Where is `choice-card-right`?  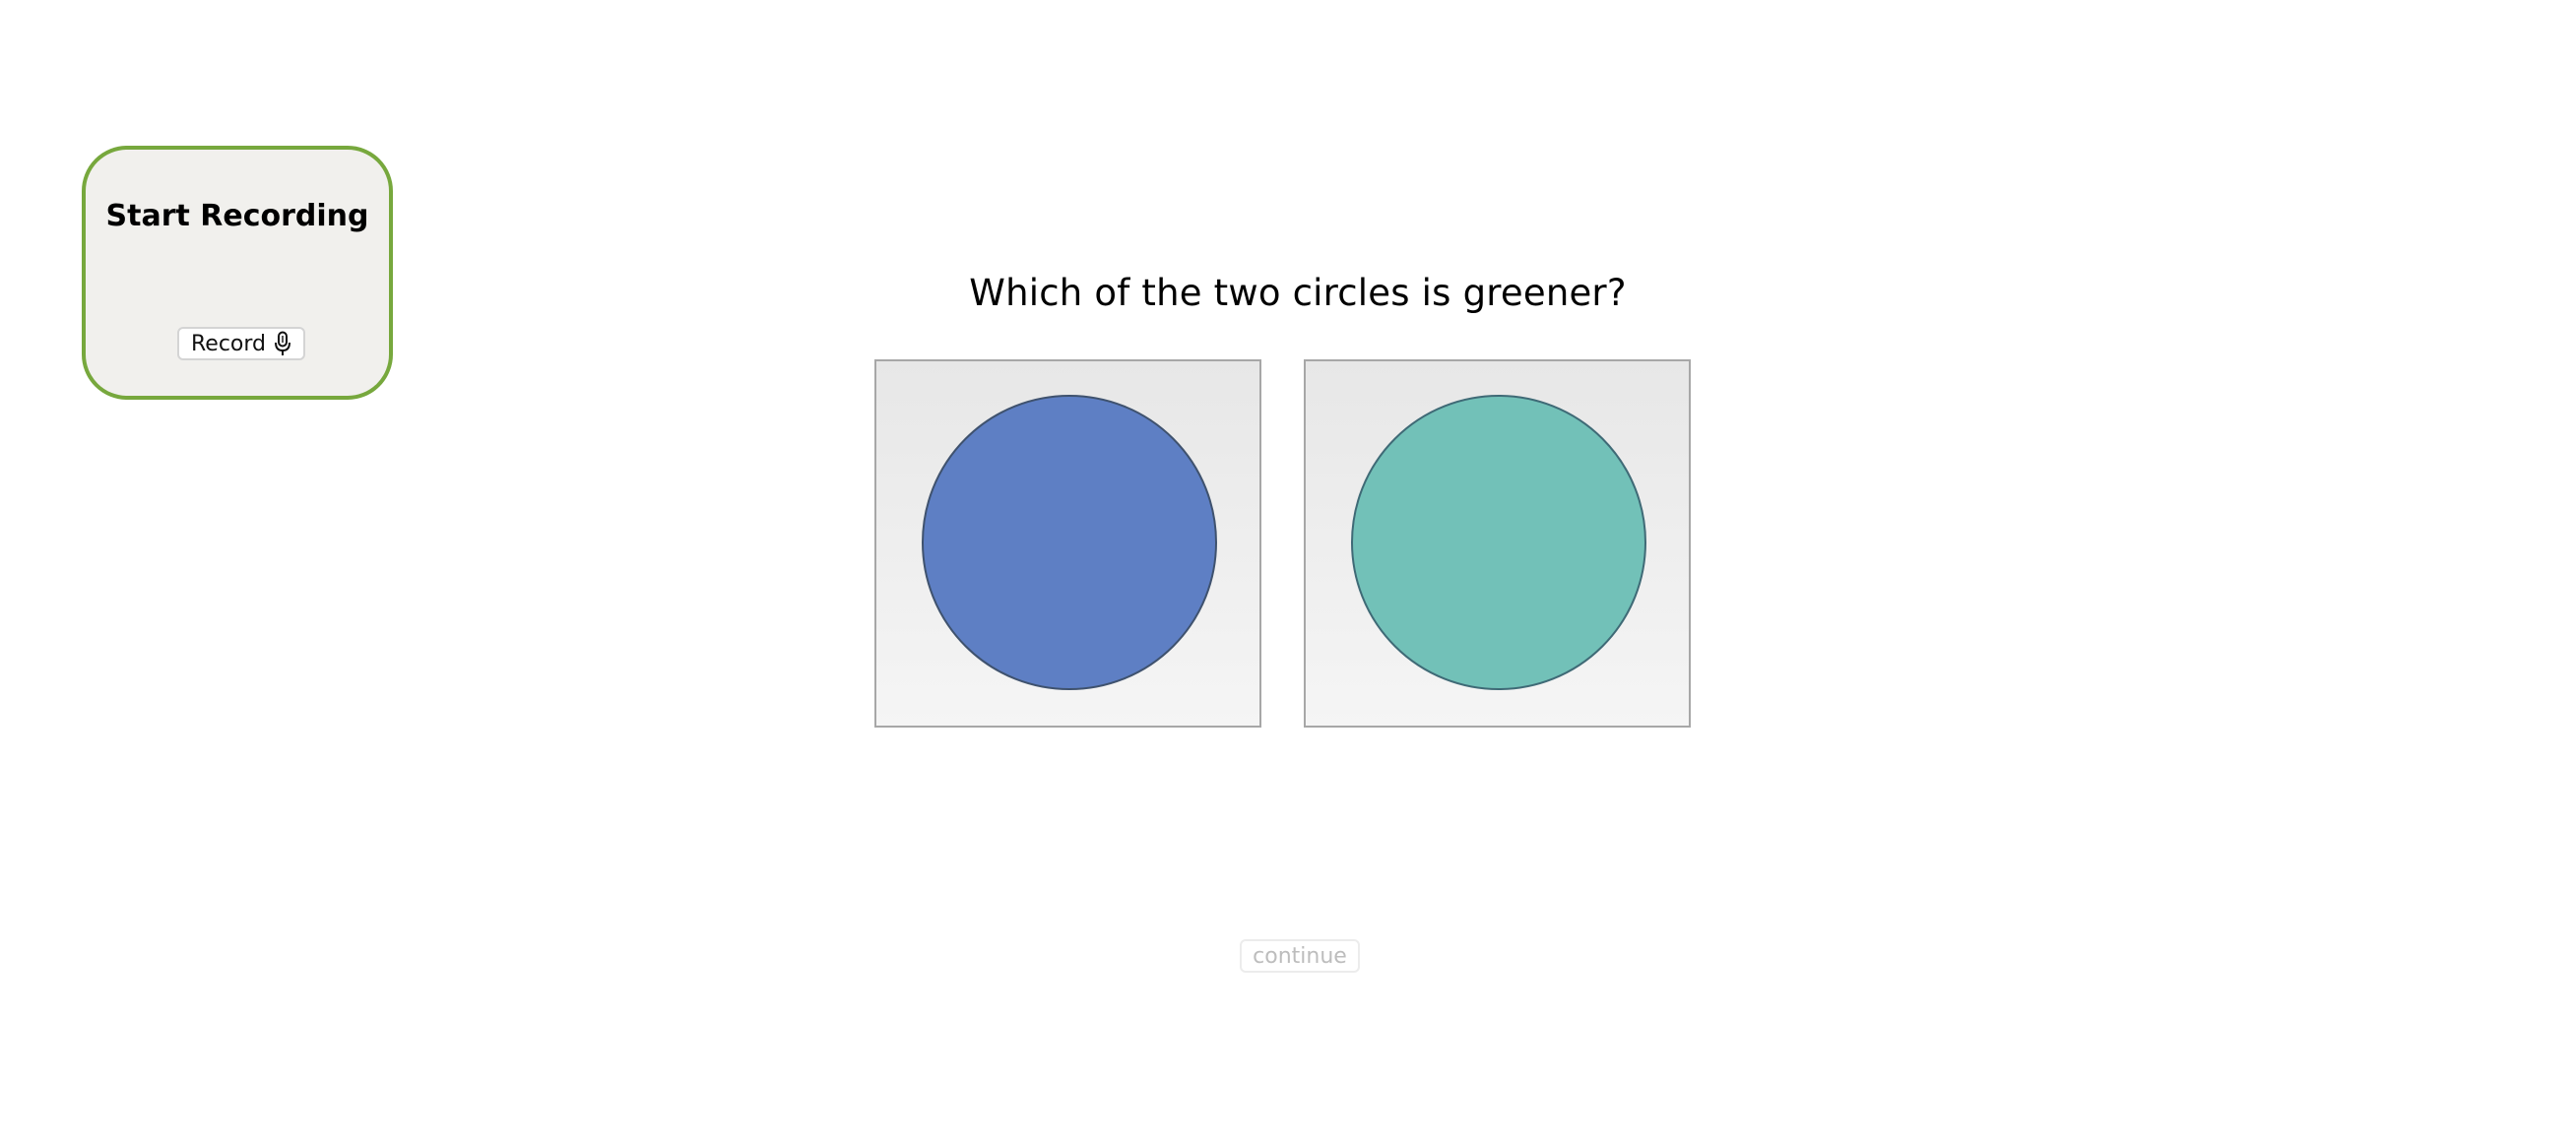 choice-card-right is located at coordinates (1497, 543).